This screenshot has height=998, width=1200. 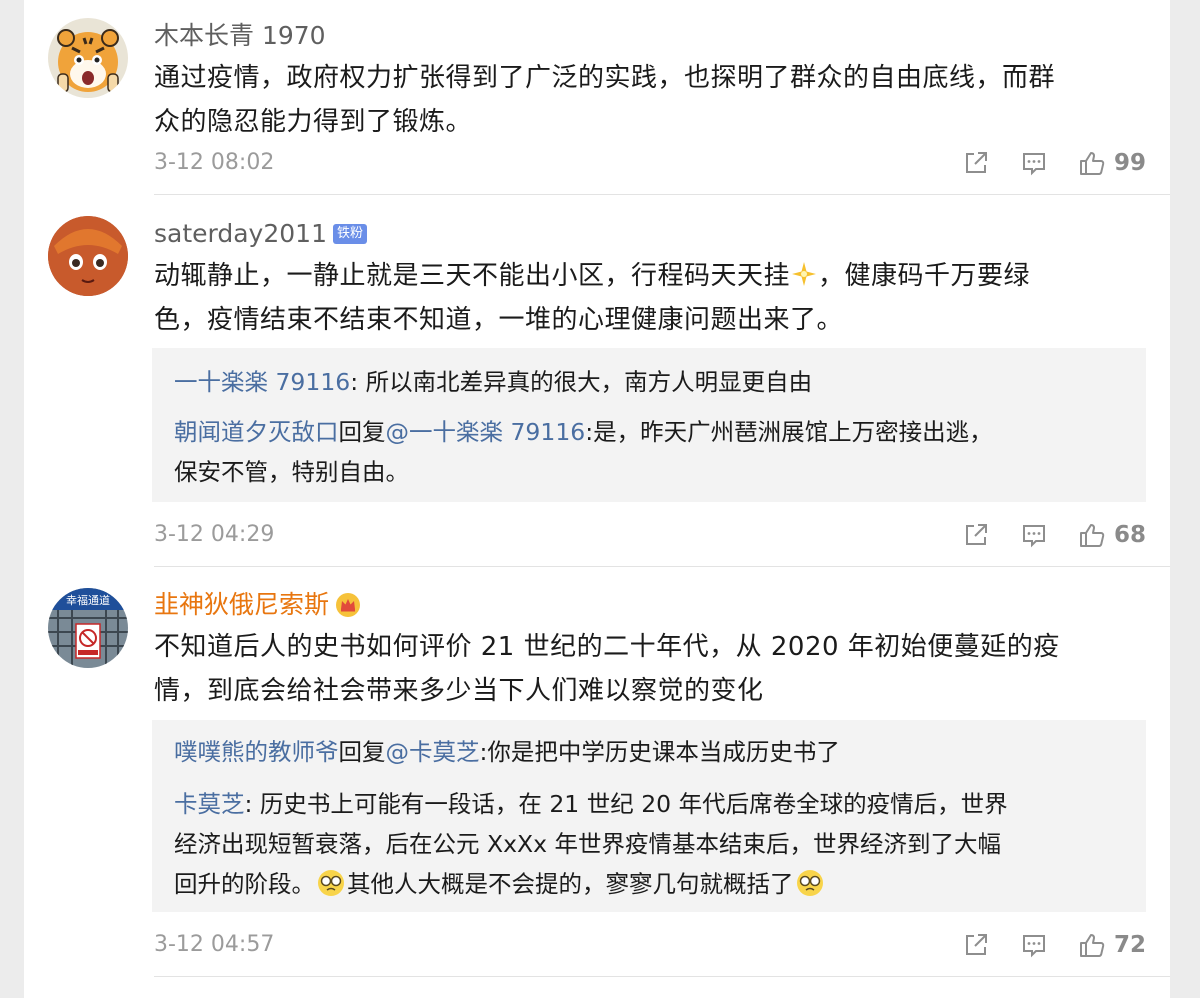 I want to click on like-count: 72, so click(x=1129, y=945).